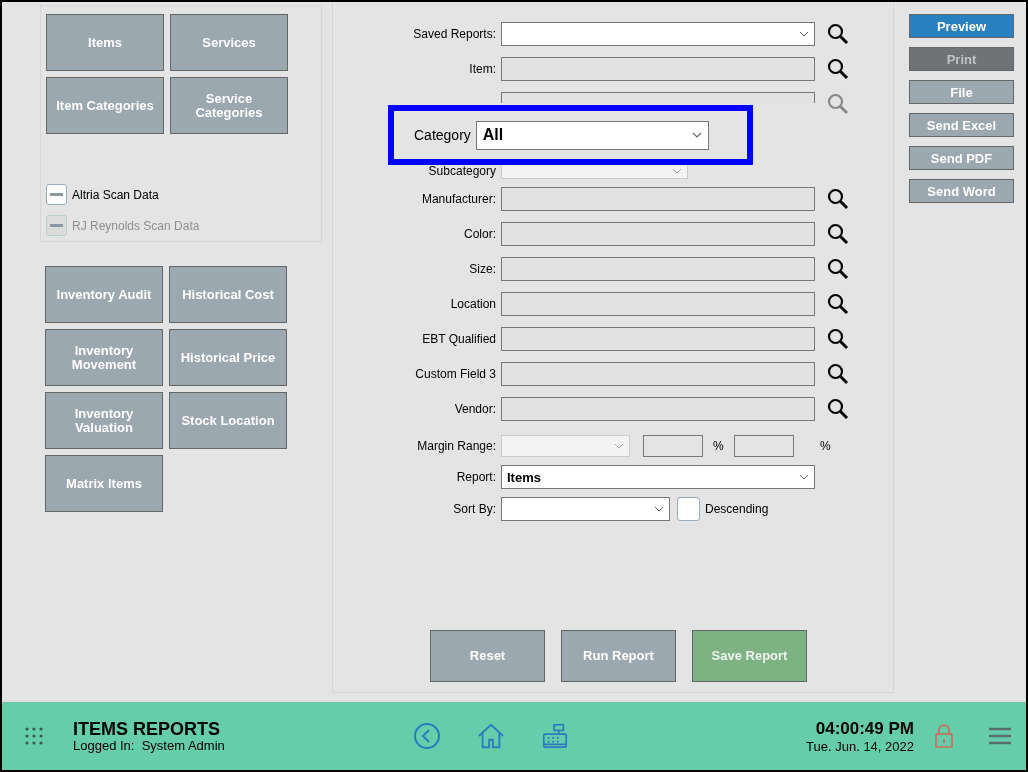 The height and width of the screenshot is (772, 1028). Describe the element at coordinates (473, 304) in the screenshot. I see `field-label: Location` at that location.